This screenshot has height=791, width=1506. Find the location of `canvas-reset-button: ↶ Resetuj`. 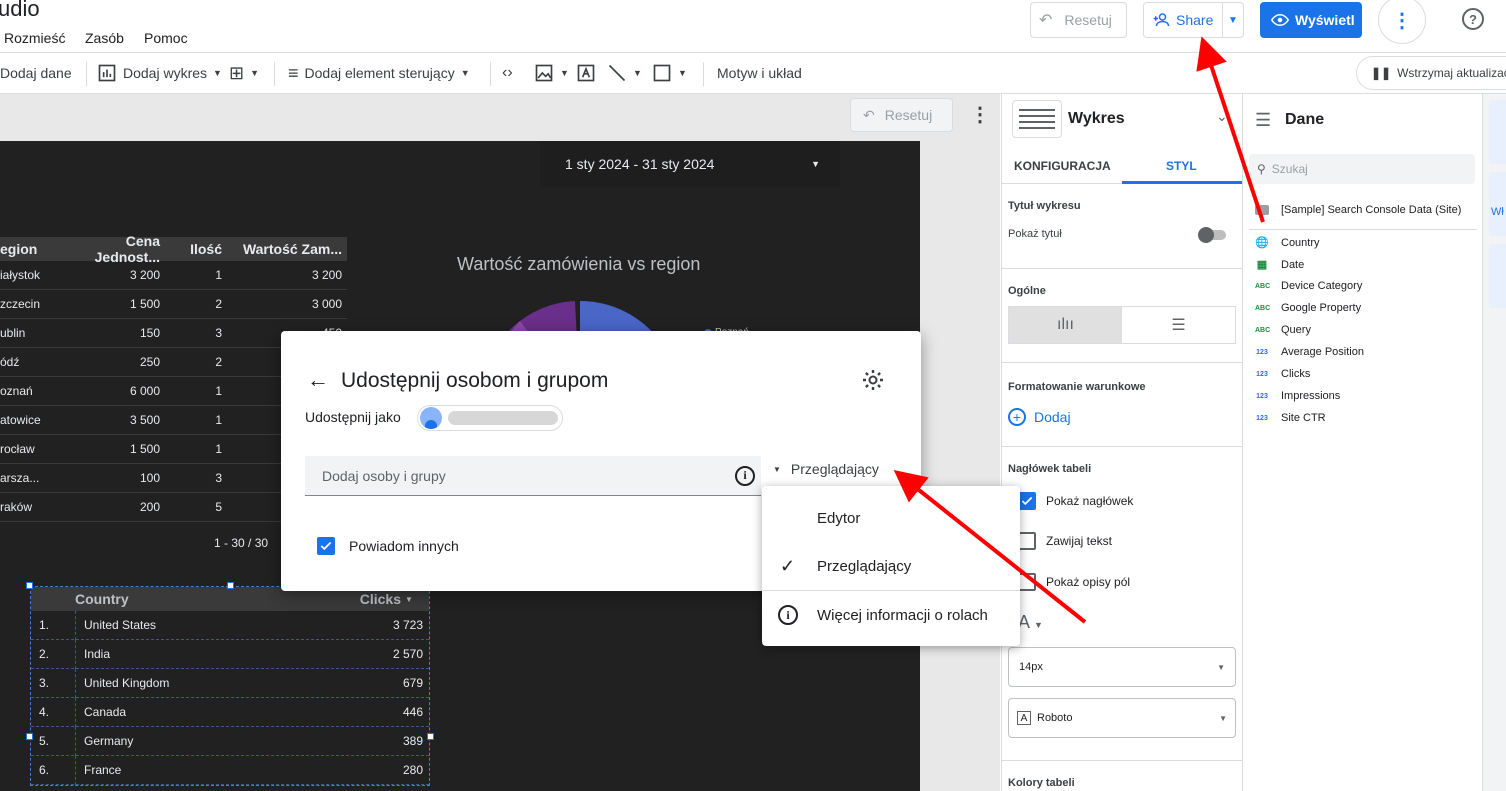

canvas-reset-button: ↶ Resetuj is located at coordinates (901, 115).